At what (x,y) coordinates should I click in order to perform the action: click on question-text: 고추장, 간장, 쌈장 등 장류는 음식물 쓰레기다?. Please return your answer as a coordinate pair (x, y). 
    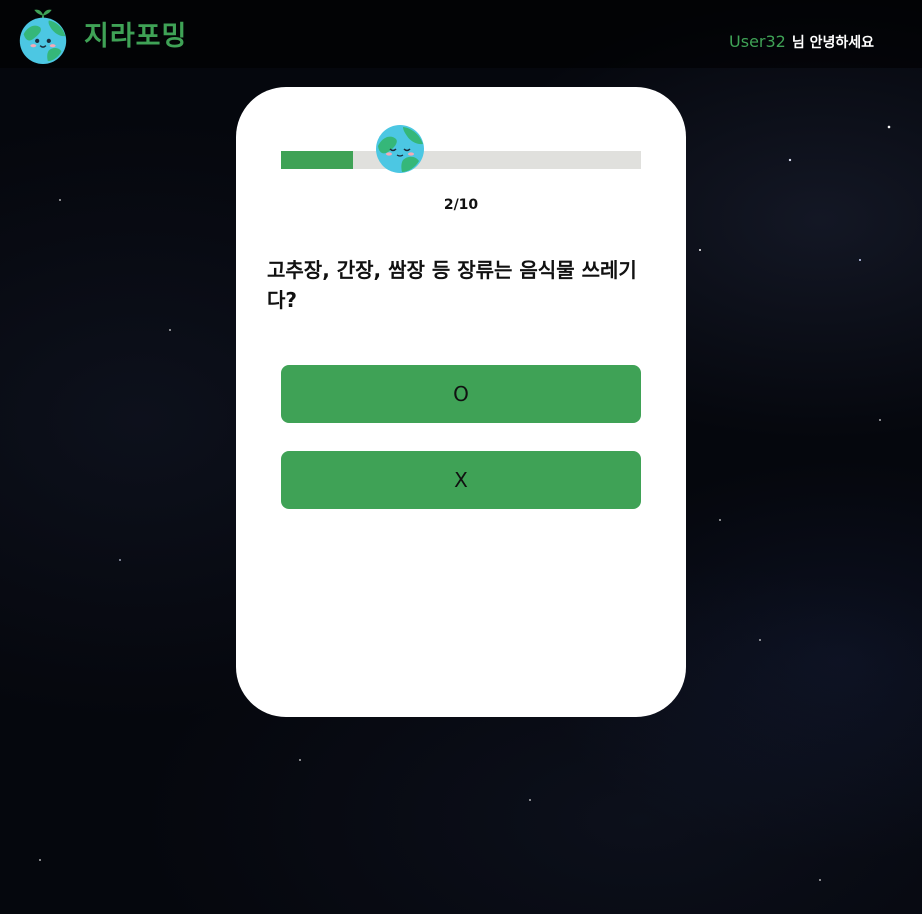
    Looking at the image, I should click on (452, 285).